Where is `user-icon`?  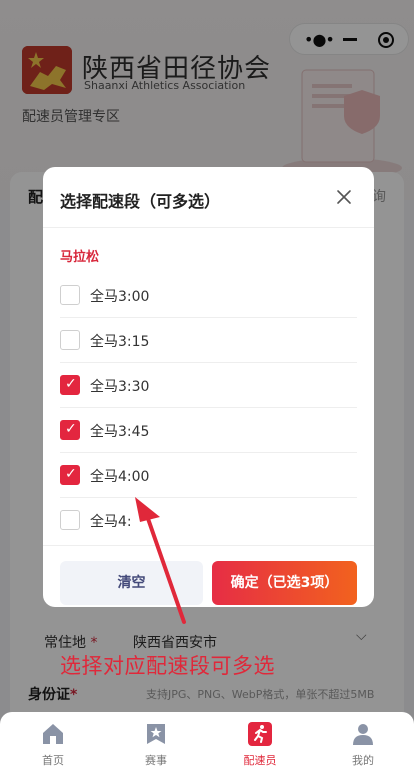
user-icon is located at coordinates (363, 734).